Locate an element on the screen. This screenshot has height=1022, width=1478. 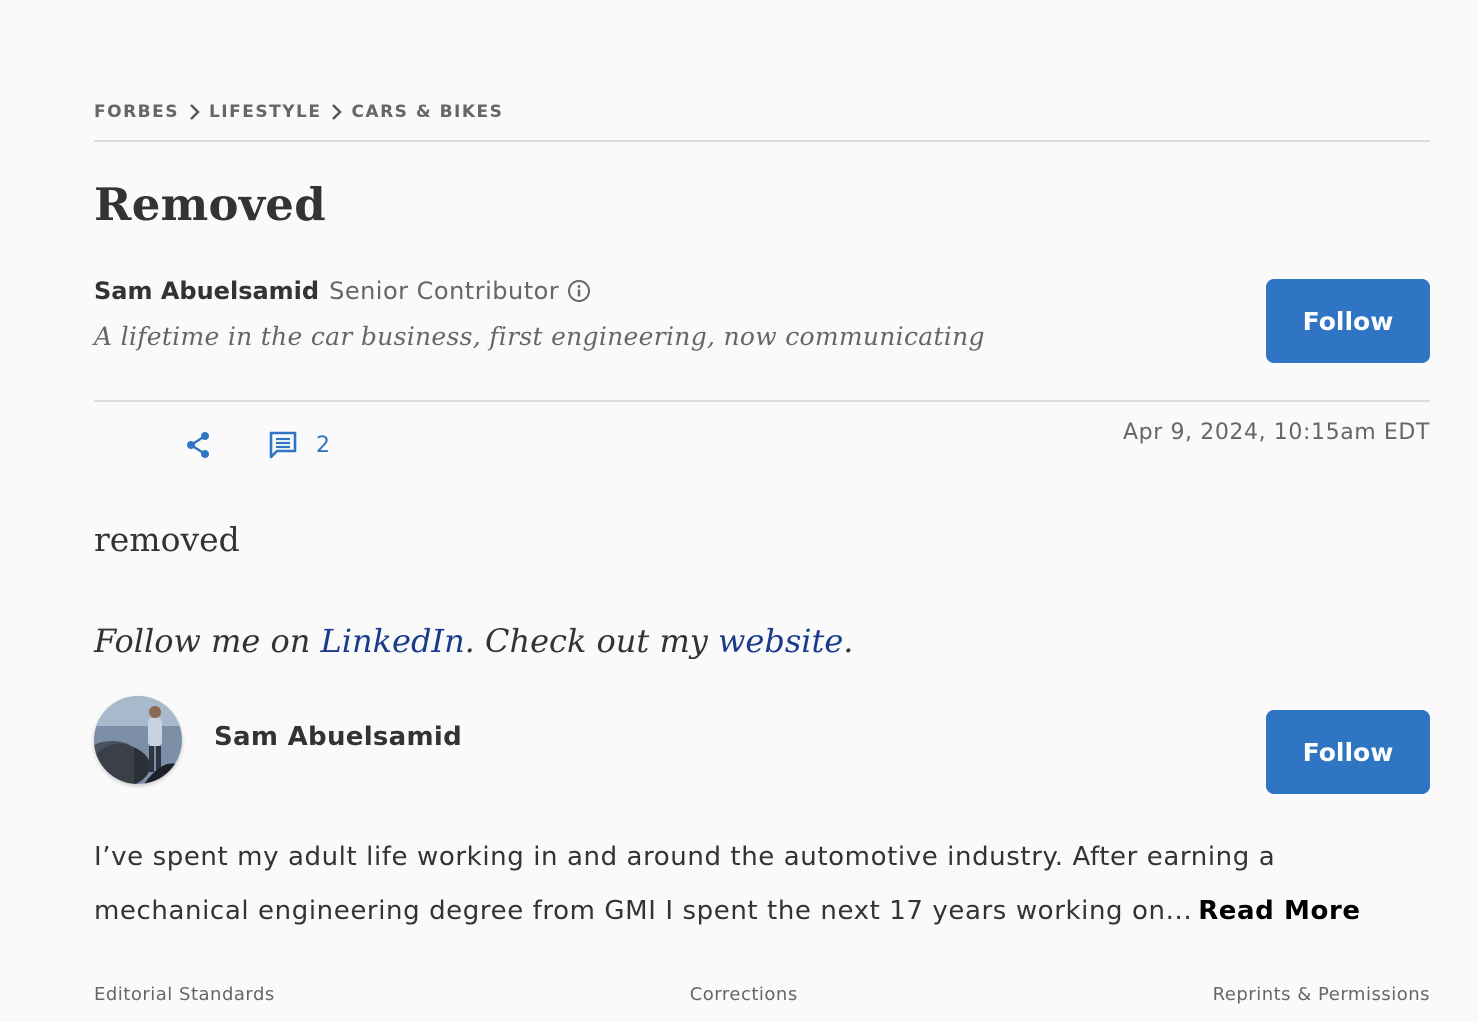
breadcrumb: FORBES LIFESTYLE CARS & BIKES is located at coordinates (298, 112).